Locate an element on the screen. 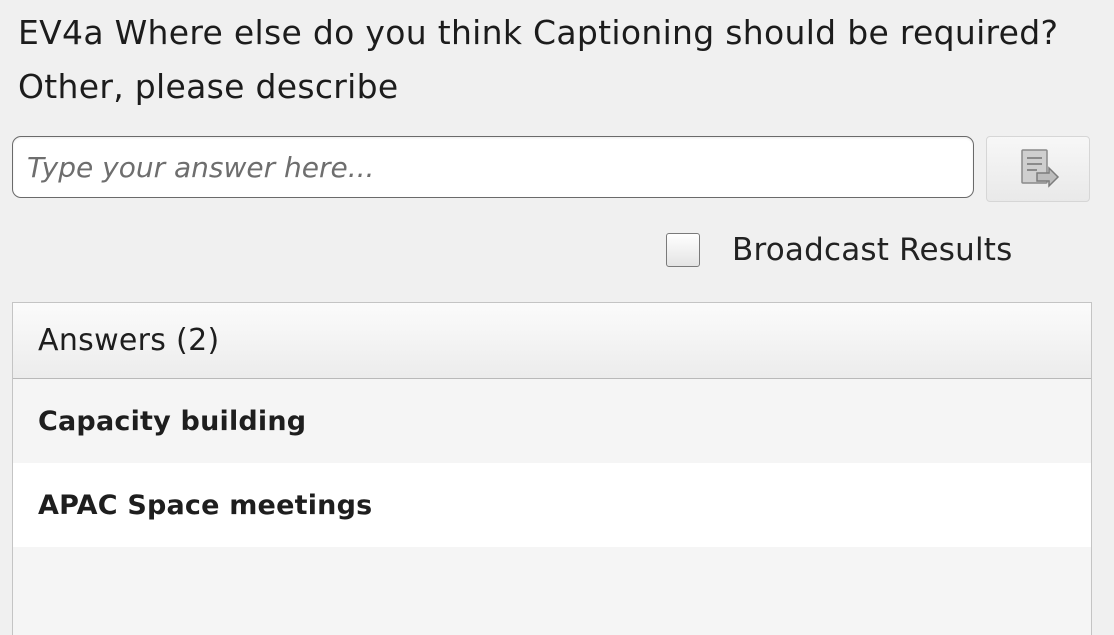 Image resolution: width=1114 pixels, height=635 pixels. submit-answer-icon is located at coordinates (1038, 169).